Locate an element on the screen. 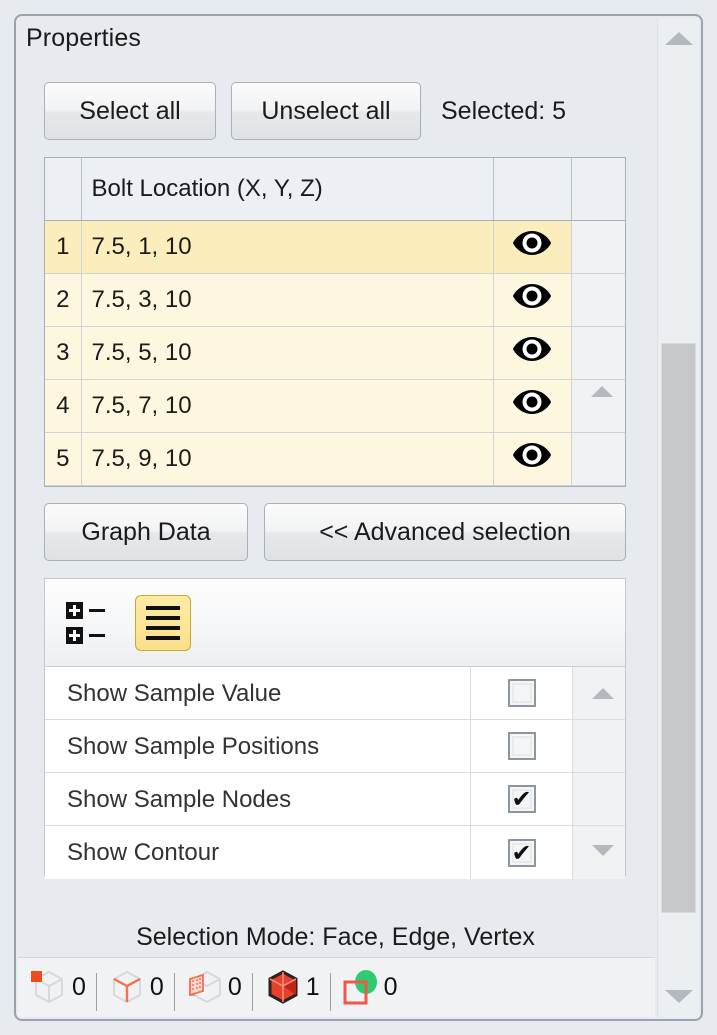  tree-view-icon-row2 is located at coordinates (85, 635).